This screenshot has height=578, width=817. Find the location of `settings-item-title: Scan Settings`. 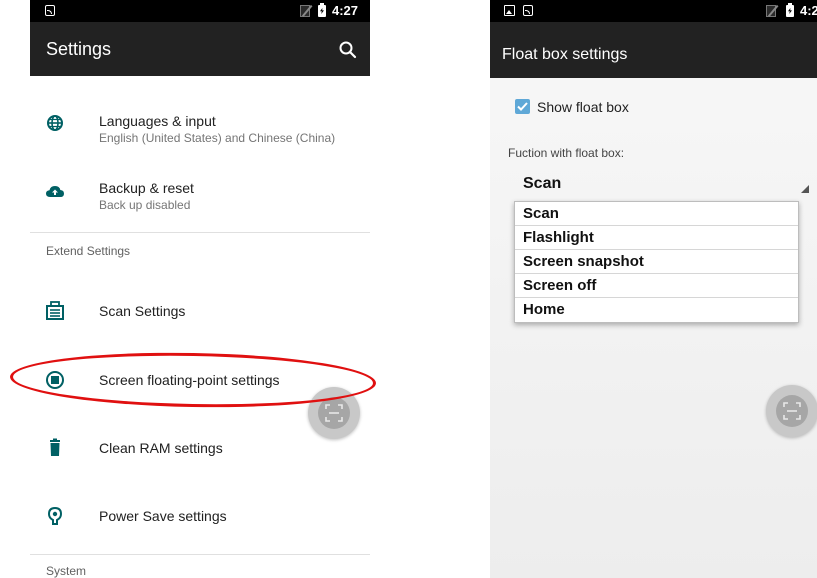

settings-item-title: Scan Settings is located at coordinates (142, 311).